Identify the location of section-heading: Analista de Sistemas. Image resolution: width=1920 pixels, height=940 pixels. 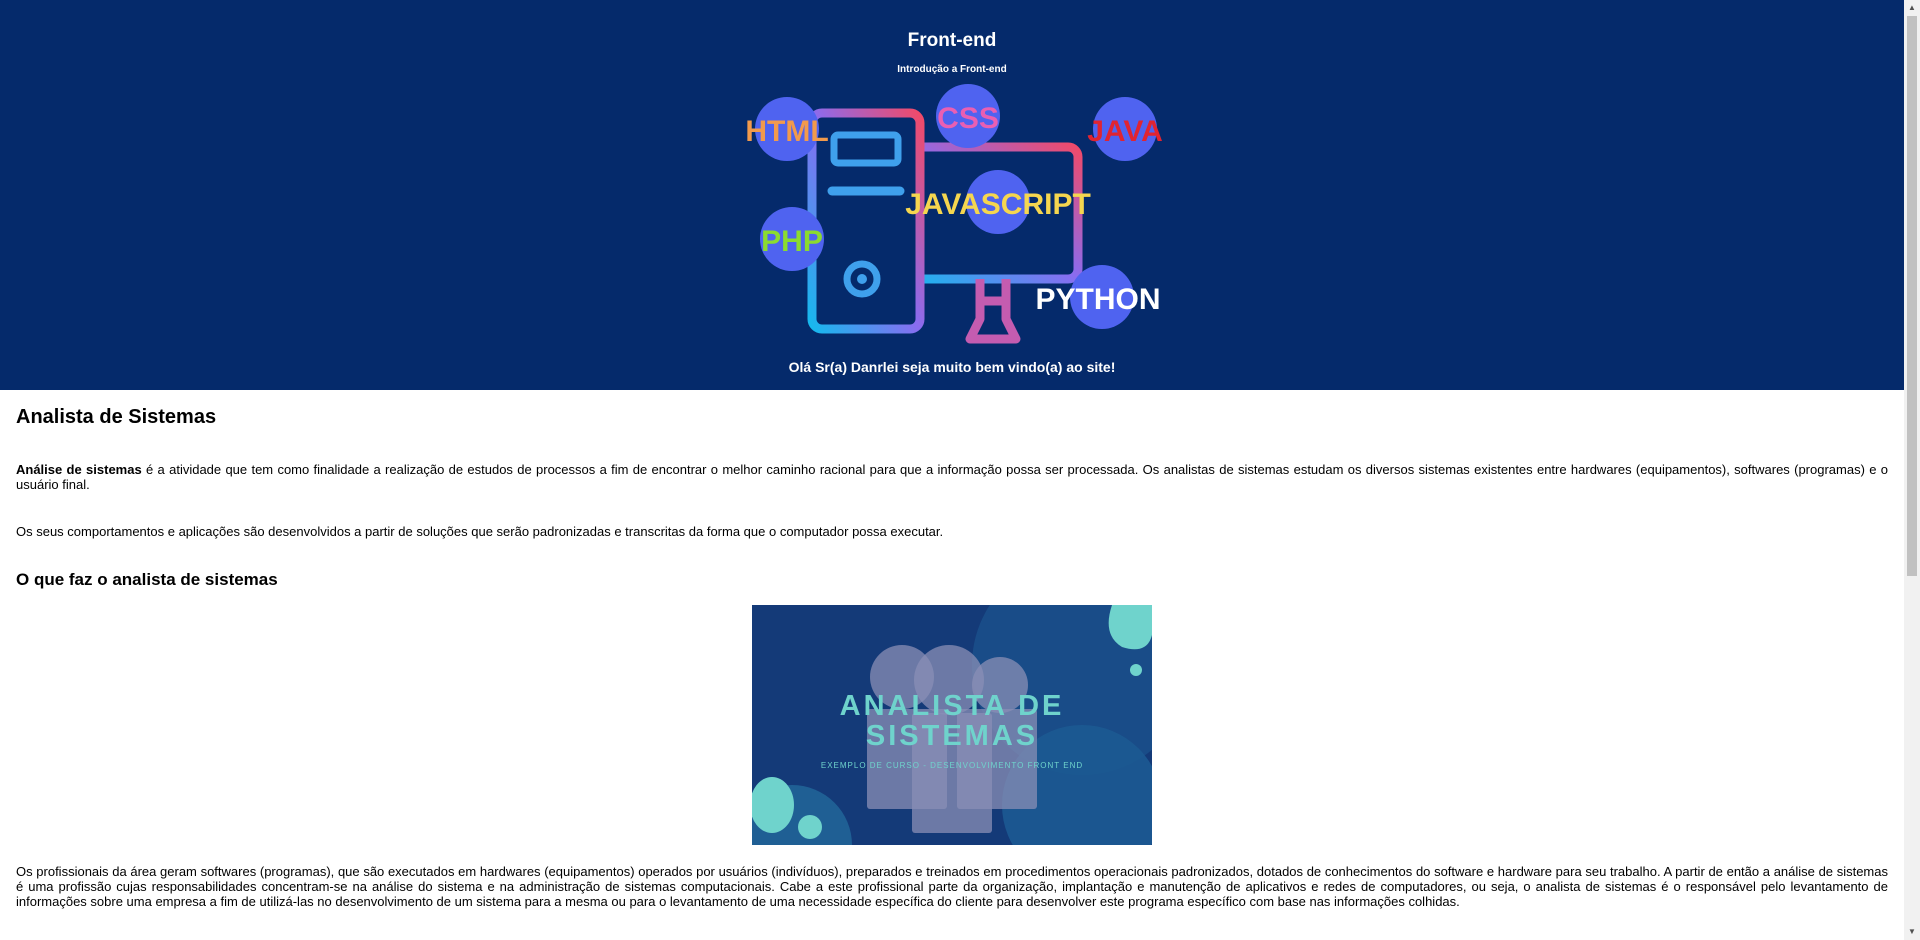
(116, 417).